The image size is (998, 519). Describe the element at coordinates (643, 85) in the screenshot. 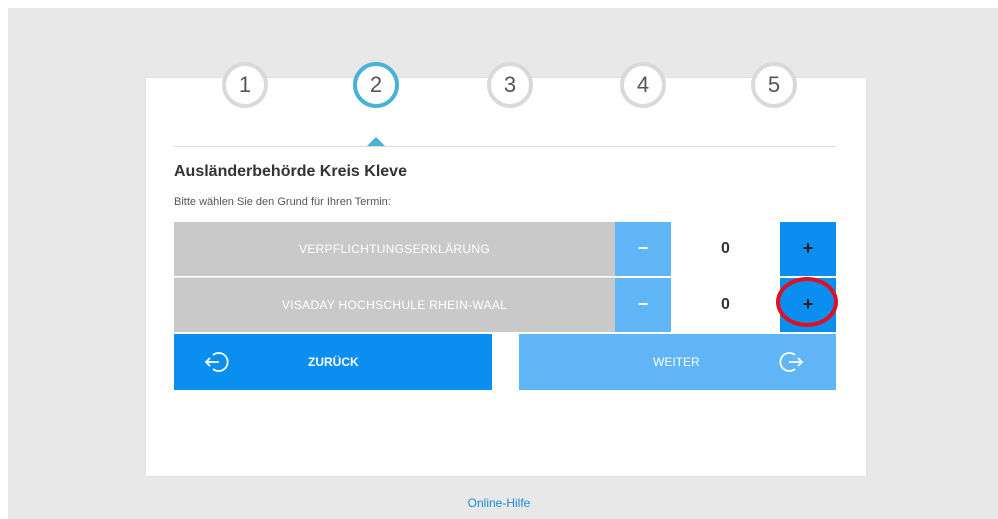

I see `step-4: 4` at that location.